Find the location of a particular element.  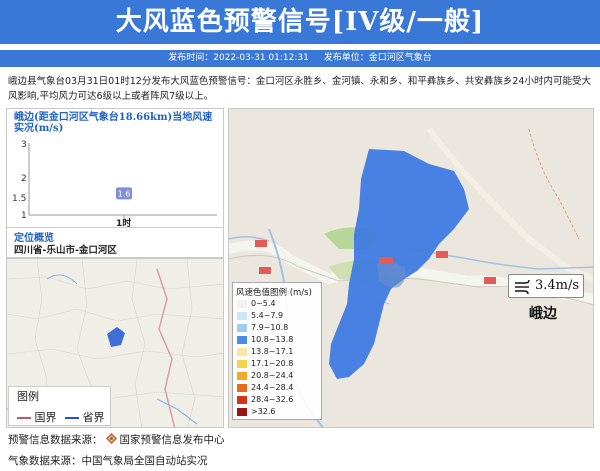

national-border-label: 国界 is located at coordinates (45, 417).